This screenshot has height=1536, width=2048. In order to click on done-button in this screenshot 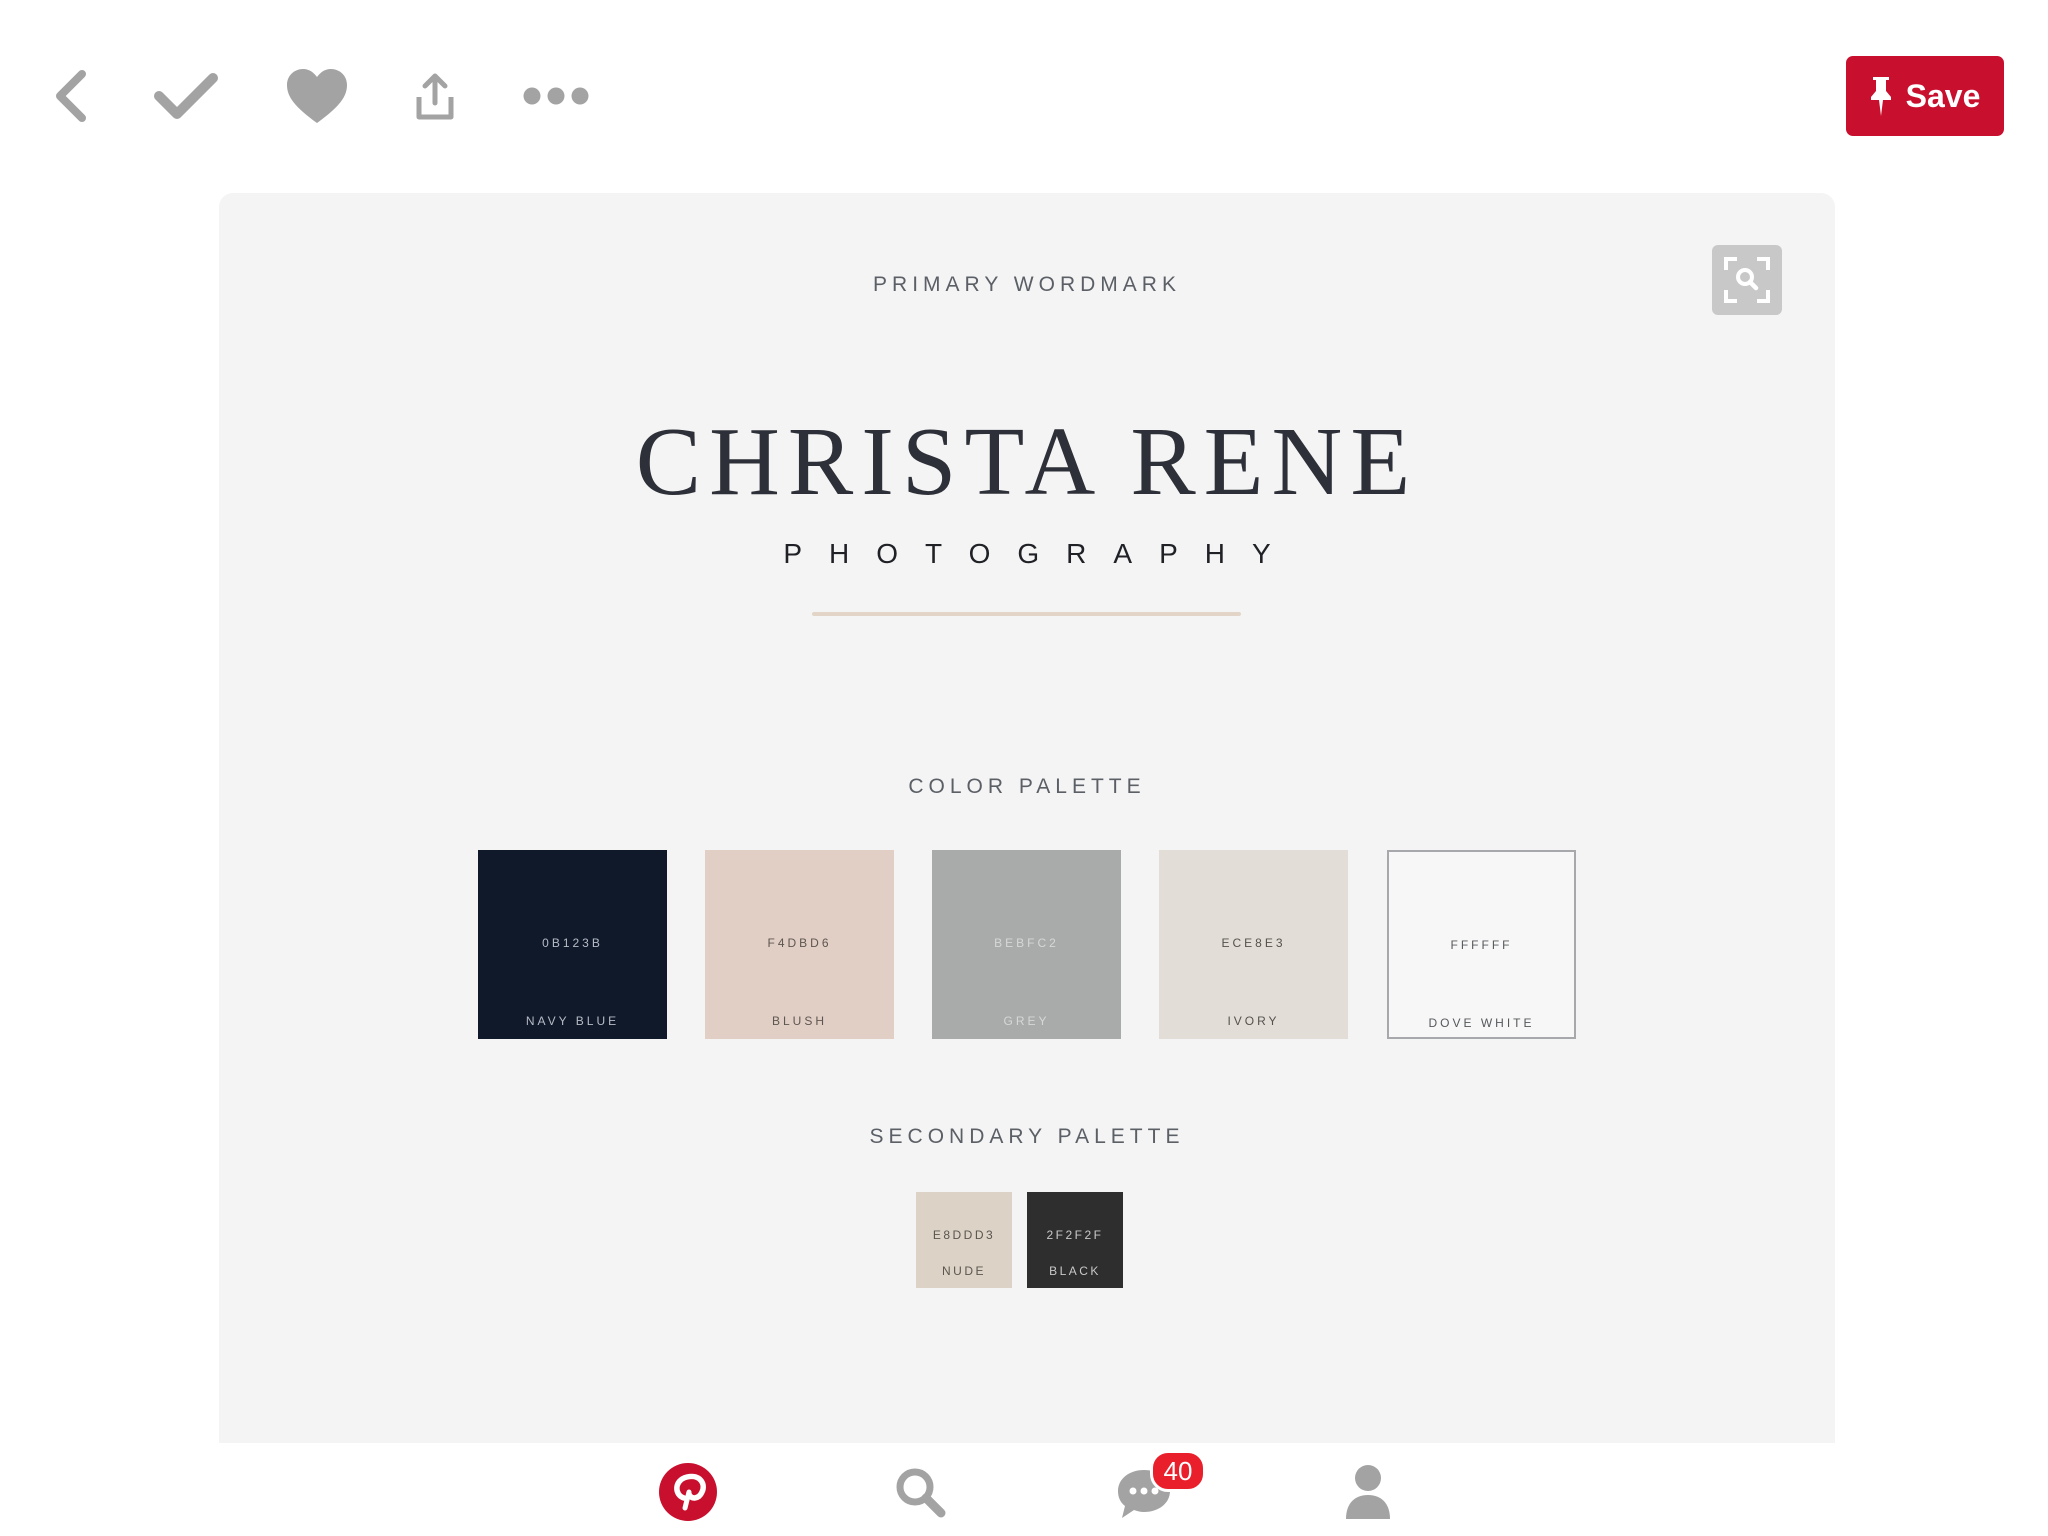, I will do `click(186, 96)`.